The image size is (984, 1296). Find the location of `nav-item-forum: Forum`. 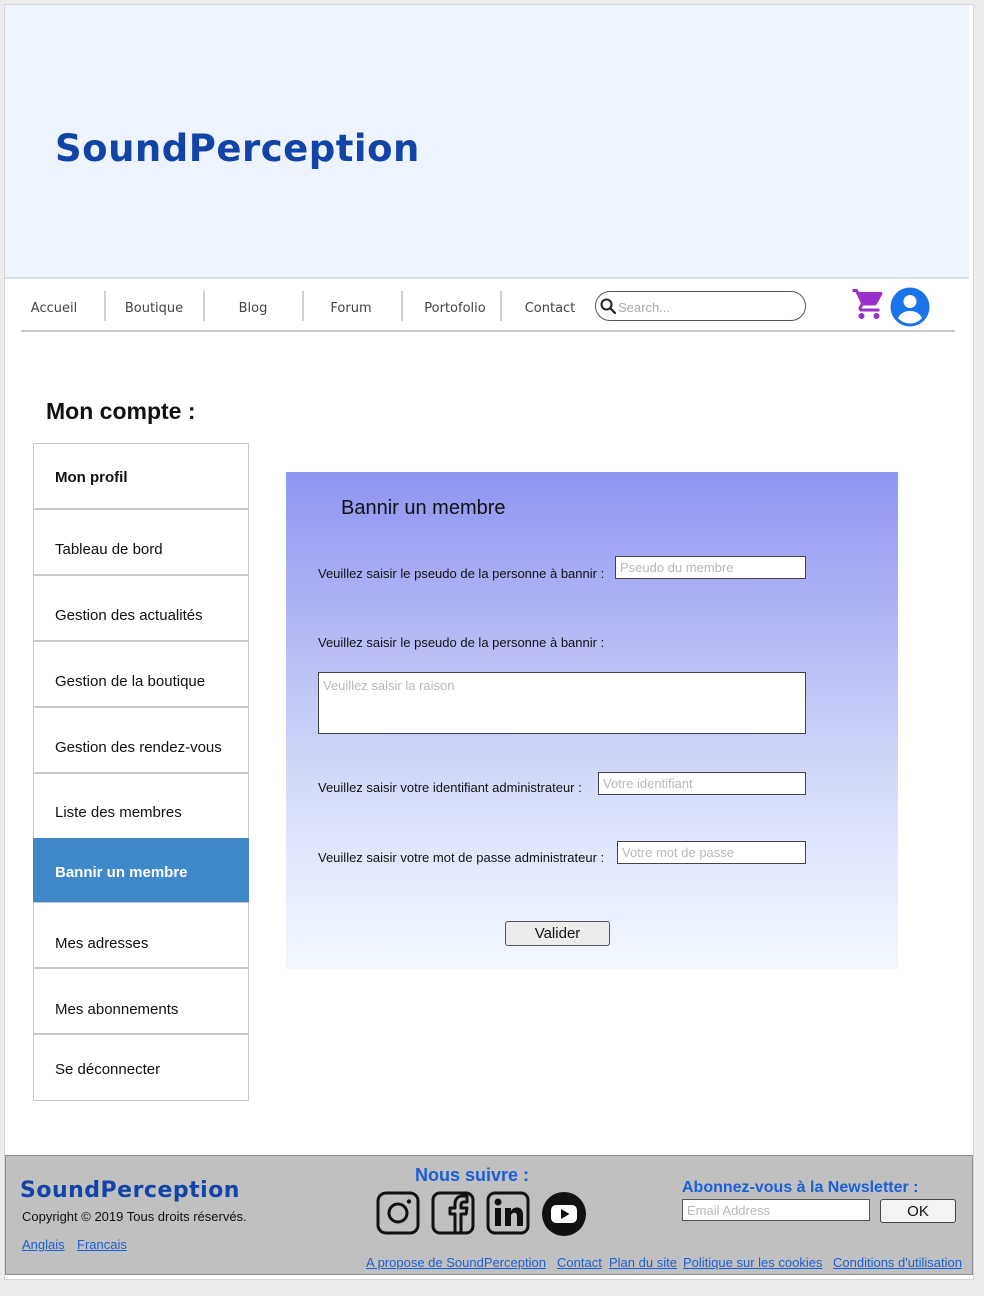

nav-item-forum: Forum is located at coordinates (351, 309).